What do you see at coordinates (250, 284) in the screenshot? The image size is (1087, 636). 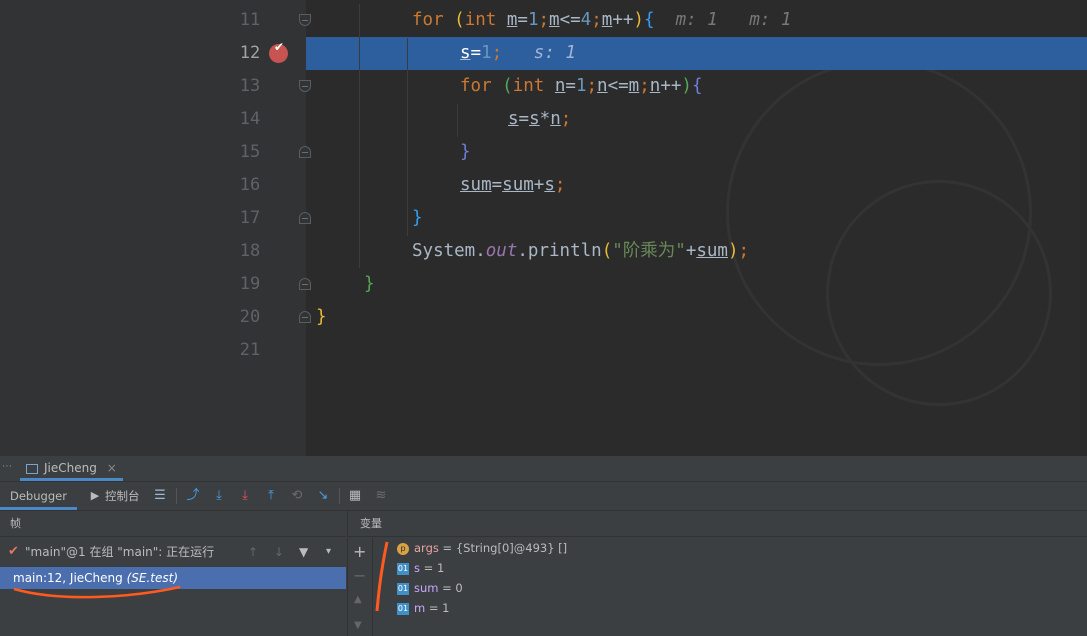 I see `line-number: 19` at bounding box center [250, 284].